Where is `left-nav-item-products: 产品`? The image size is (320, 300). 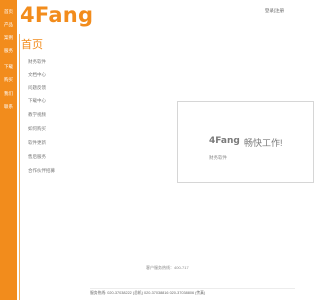 left-nav-item-products: 产品 is located at coordinates (8, 25).